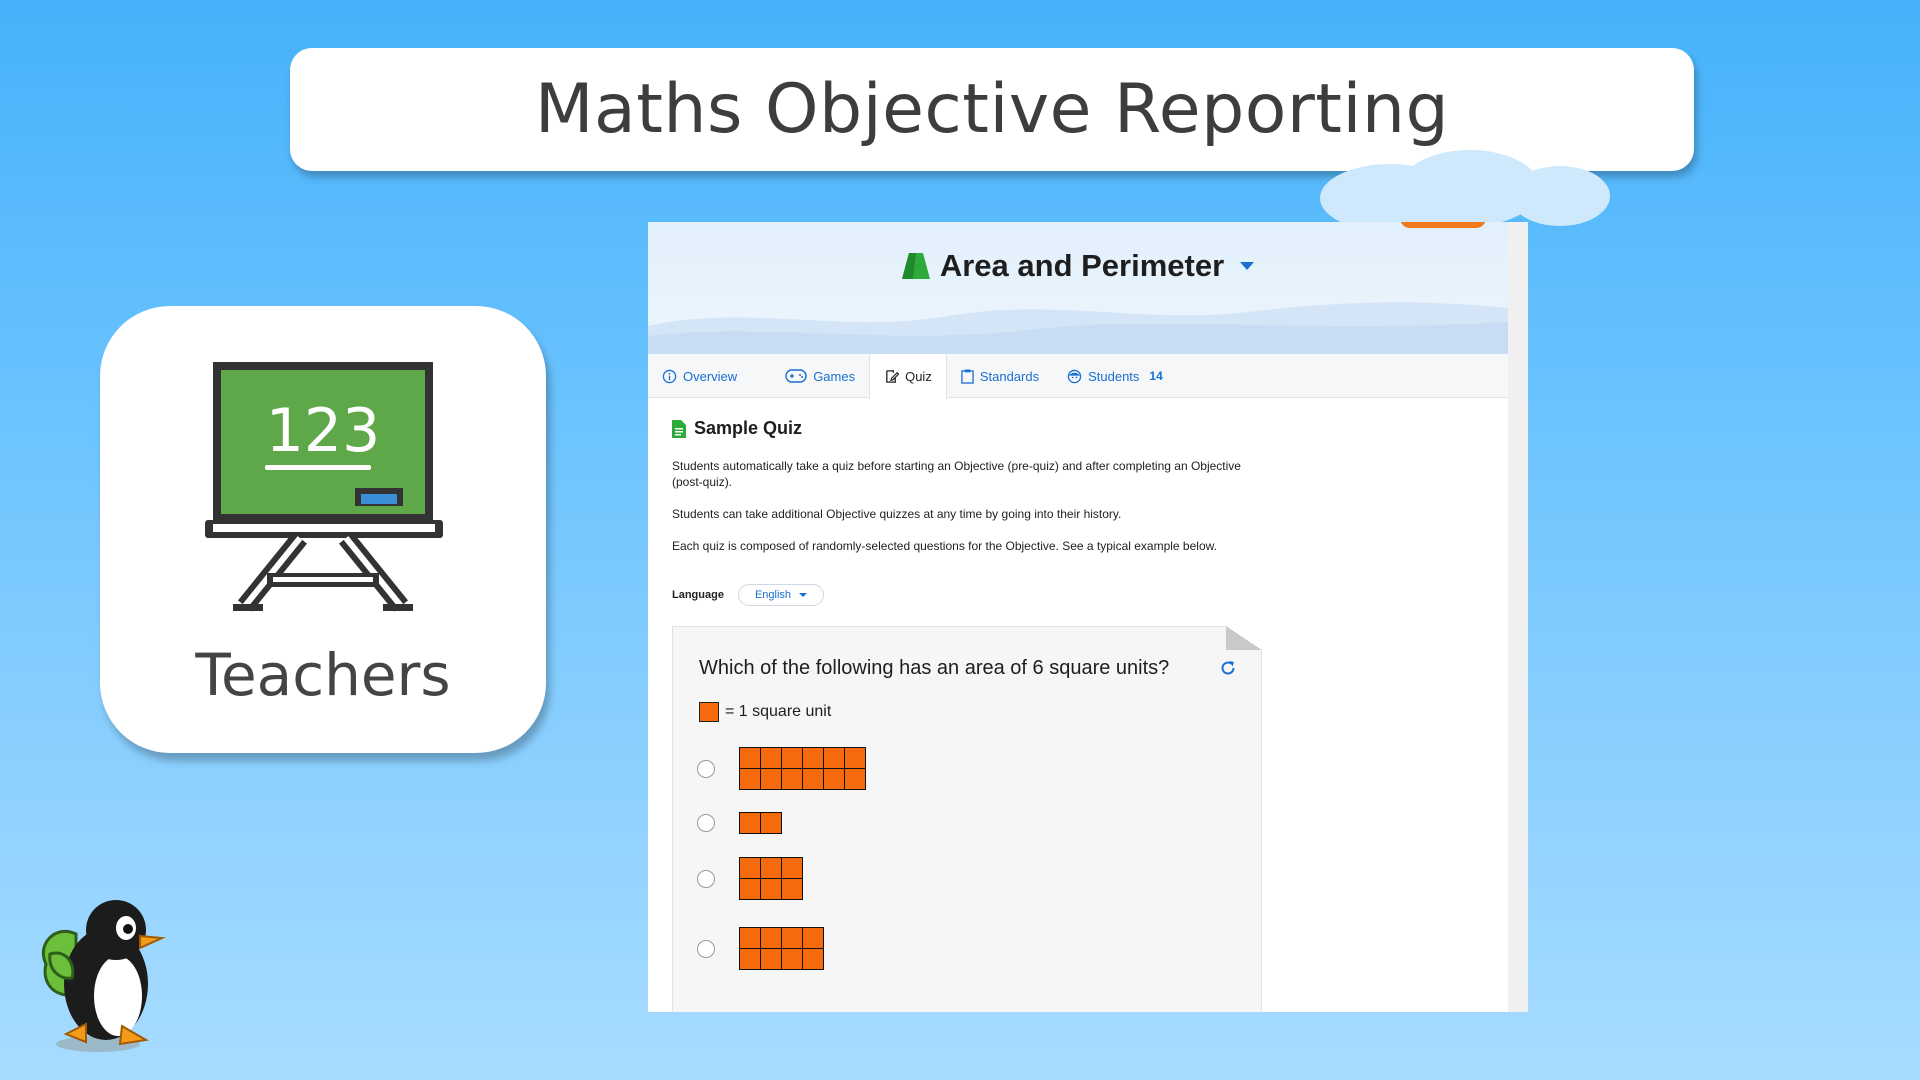 The width and height of the screenshot is (1920, 1080). What do you see at coordinates (1156, 376) in the screenshot?
I see `students-count-badge: 14` at bounding box center [1156, 376].